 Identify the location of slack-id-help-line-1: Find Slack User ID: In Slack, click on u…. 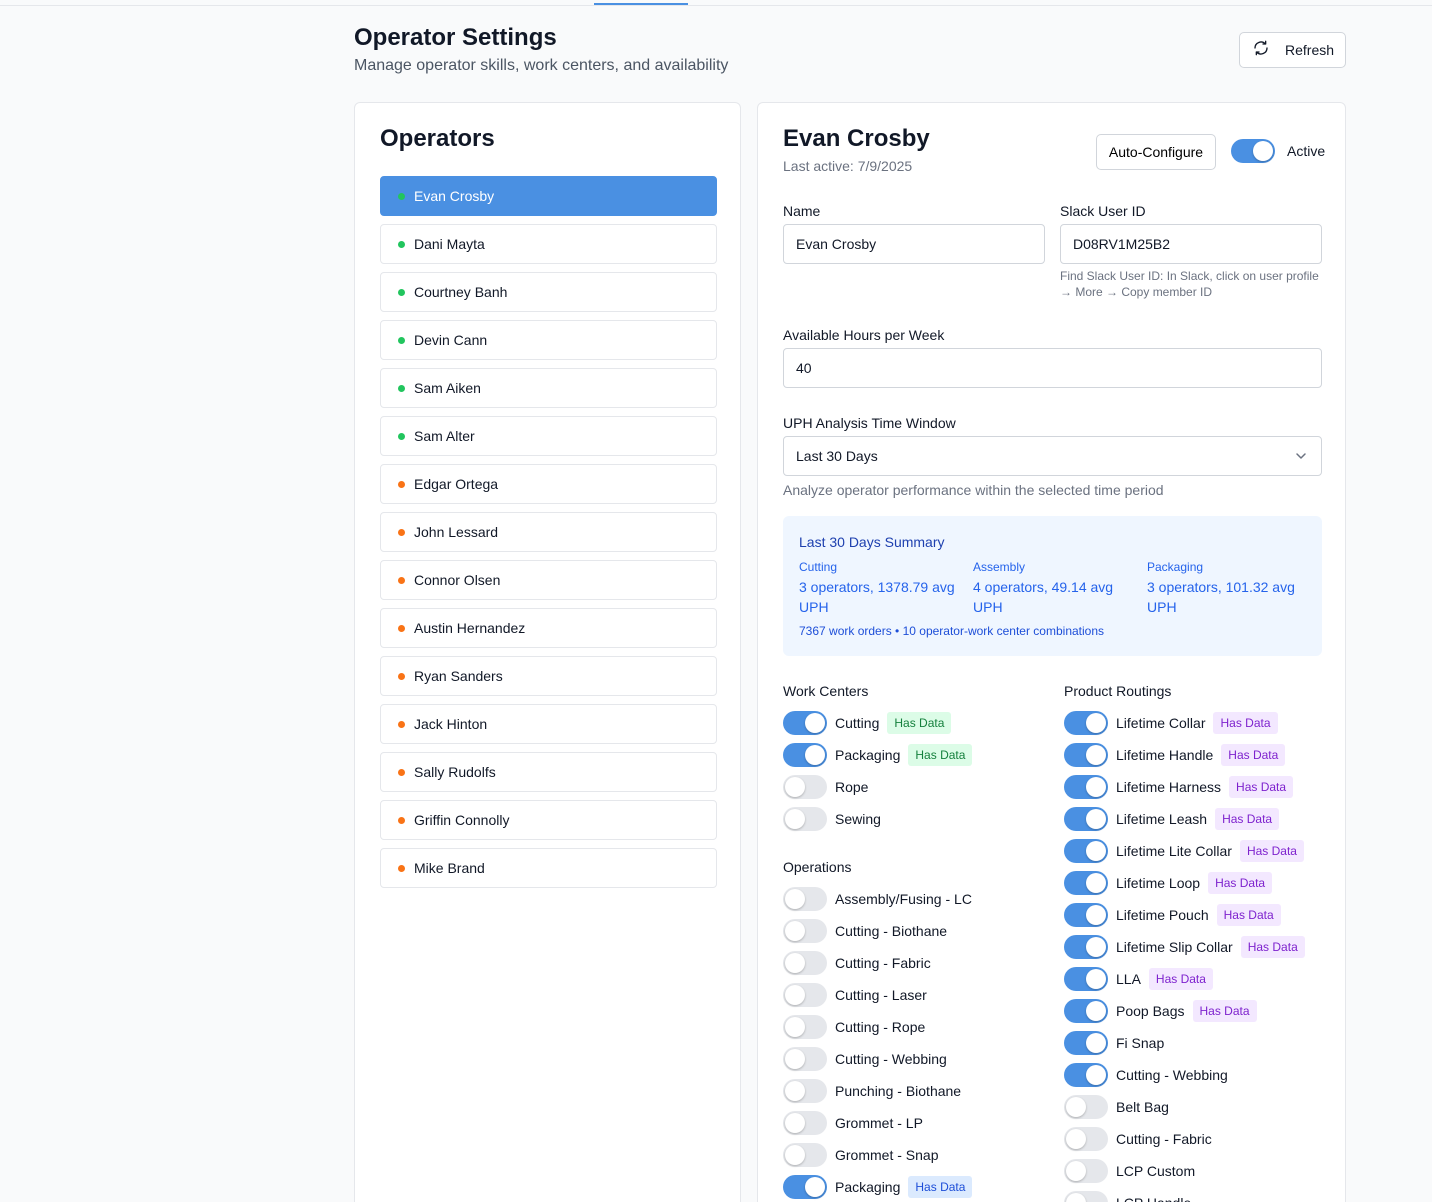
(1189, 276).